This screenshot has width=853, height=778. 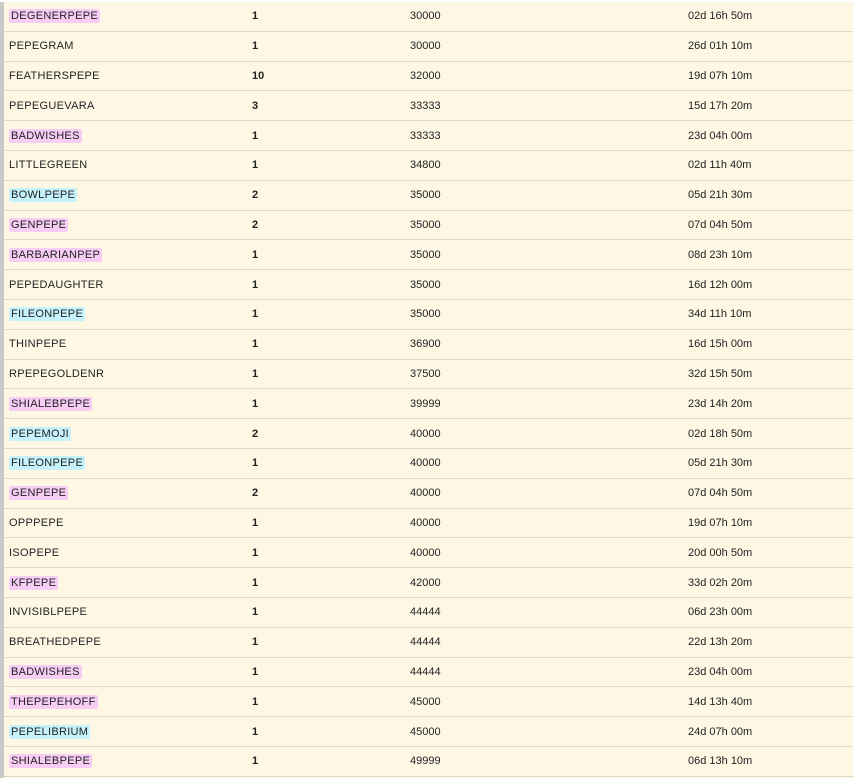 I want to click on time-remaining-cell: 06d 23h 00m, so click(x=720, y=612).